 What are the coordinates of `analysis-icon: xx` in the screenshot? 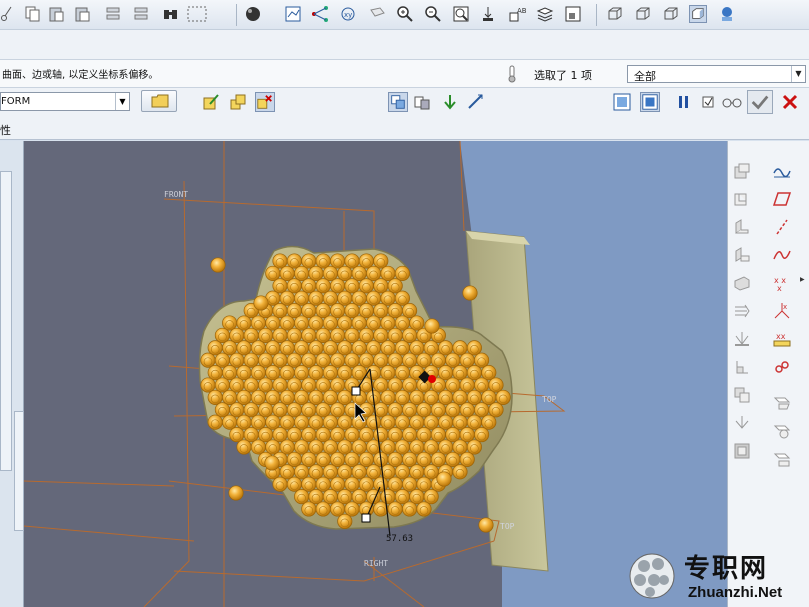 It's located at (782, 339).